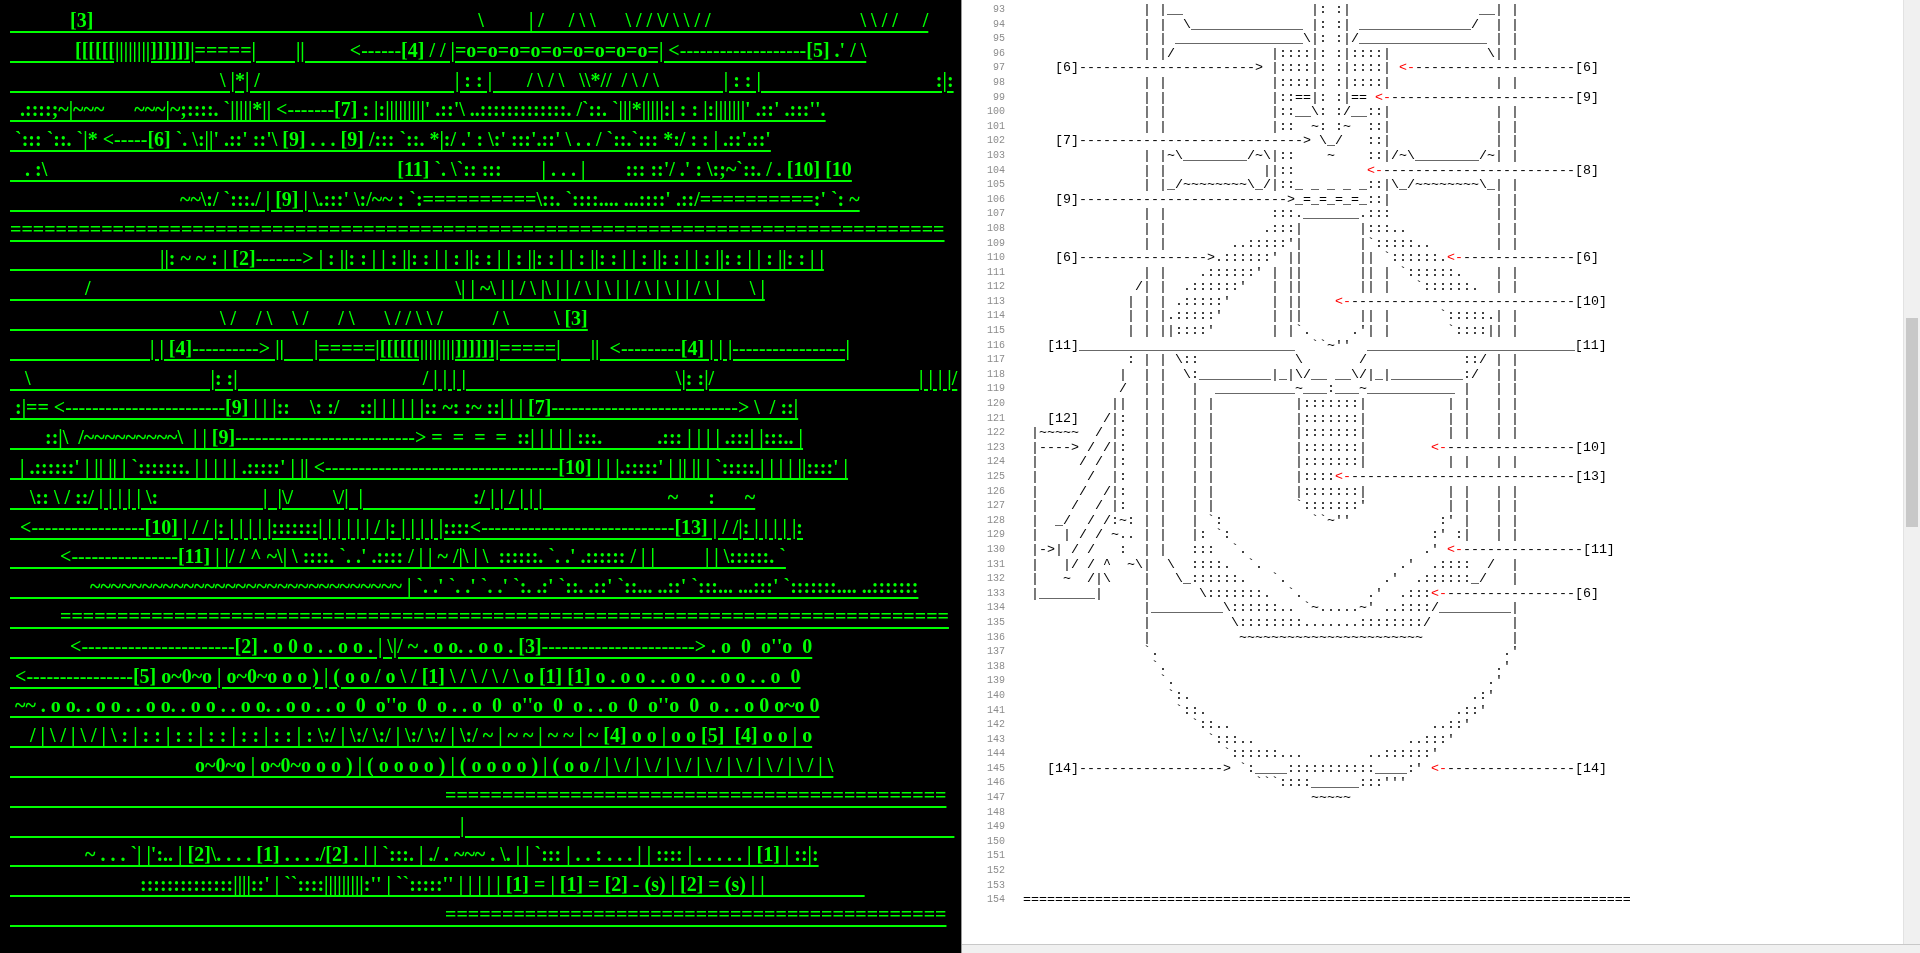 The image size is (1920, 953). I want to click on ascii-link: |, so click(482, 824).